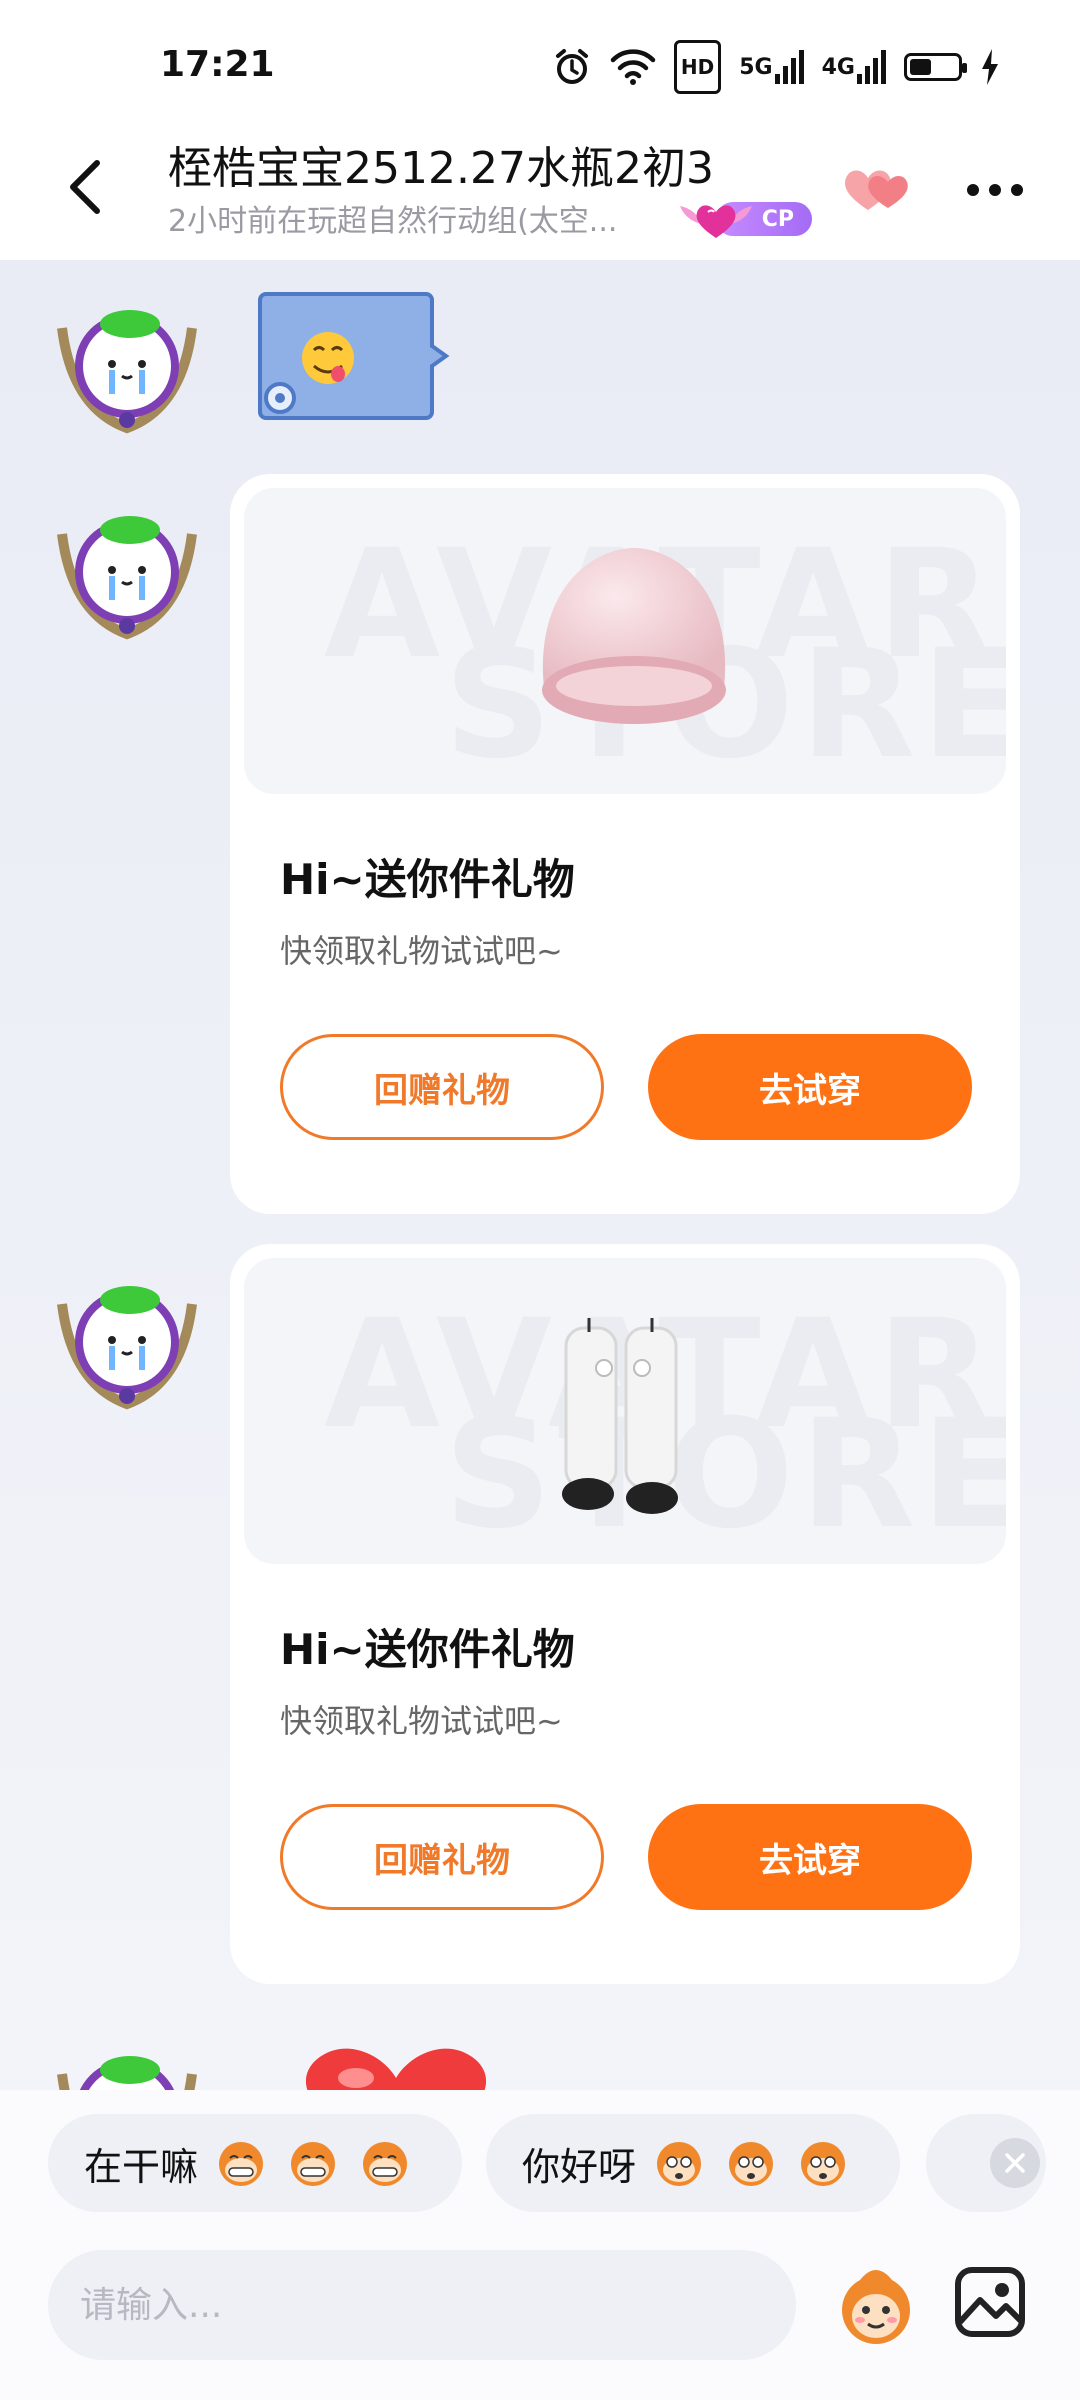  What do you see at coordinates (876, 2306) in the screenshot?
I see `emoji-button` at bounding box center [876, 2306].